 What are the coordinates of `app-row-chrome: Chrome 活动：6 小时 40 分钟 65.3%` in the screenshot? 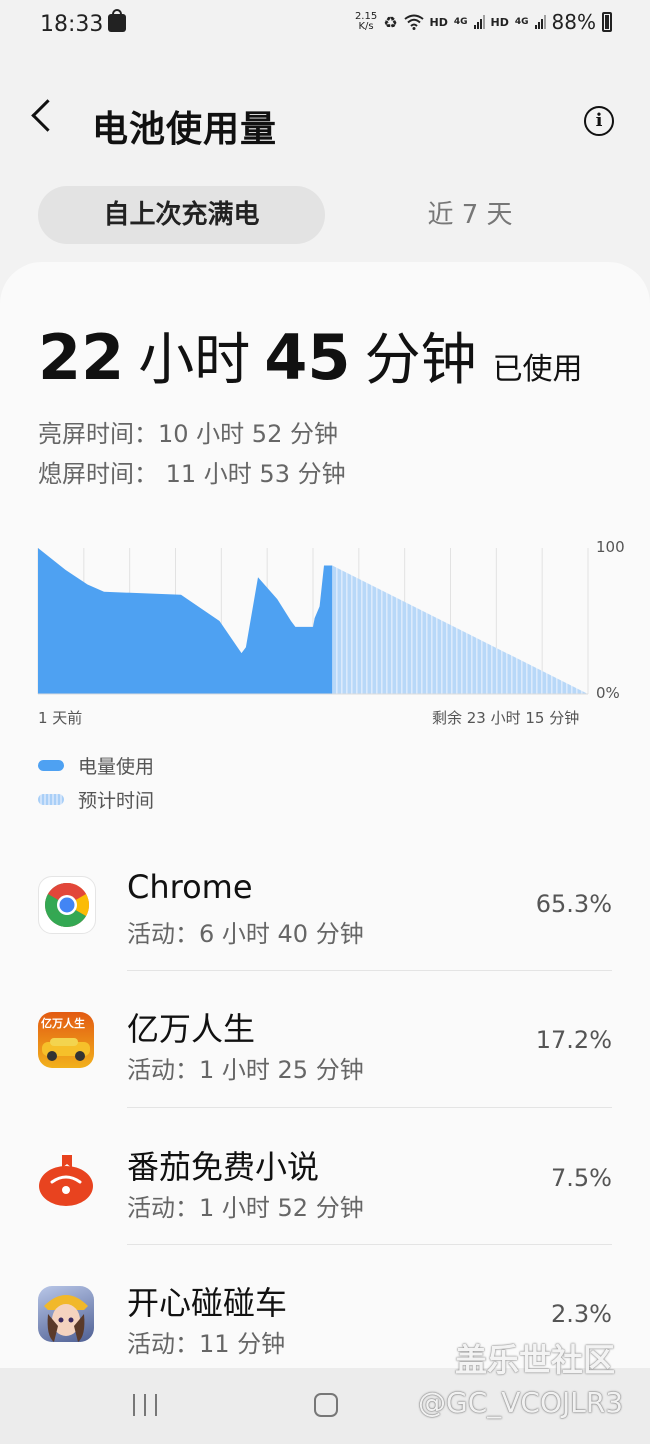 It's located at (325, 936).